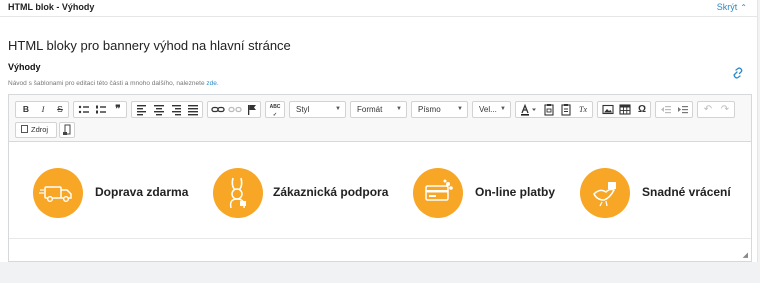 Image resolution: width=760 pixels, height=283 pixels. I want to click on panel-header: HTML blok - Výhody Skrýt ⌃, so click(378, 8).